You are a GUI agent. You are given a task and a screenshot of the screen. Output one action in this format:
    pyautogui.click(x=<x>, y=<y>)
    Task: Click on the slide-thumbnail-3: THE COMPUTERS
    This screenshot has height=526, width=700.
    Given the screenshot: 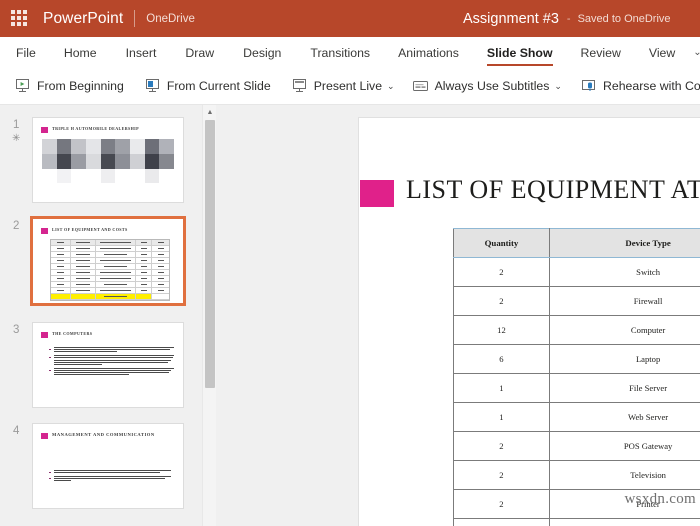 What is the action you would take?
    pyautogui.click(x=108, y=365)
    